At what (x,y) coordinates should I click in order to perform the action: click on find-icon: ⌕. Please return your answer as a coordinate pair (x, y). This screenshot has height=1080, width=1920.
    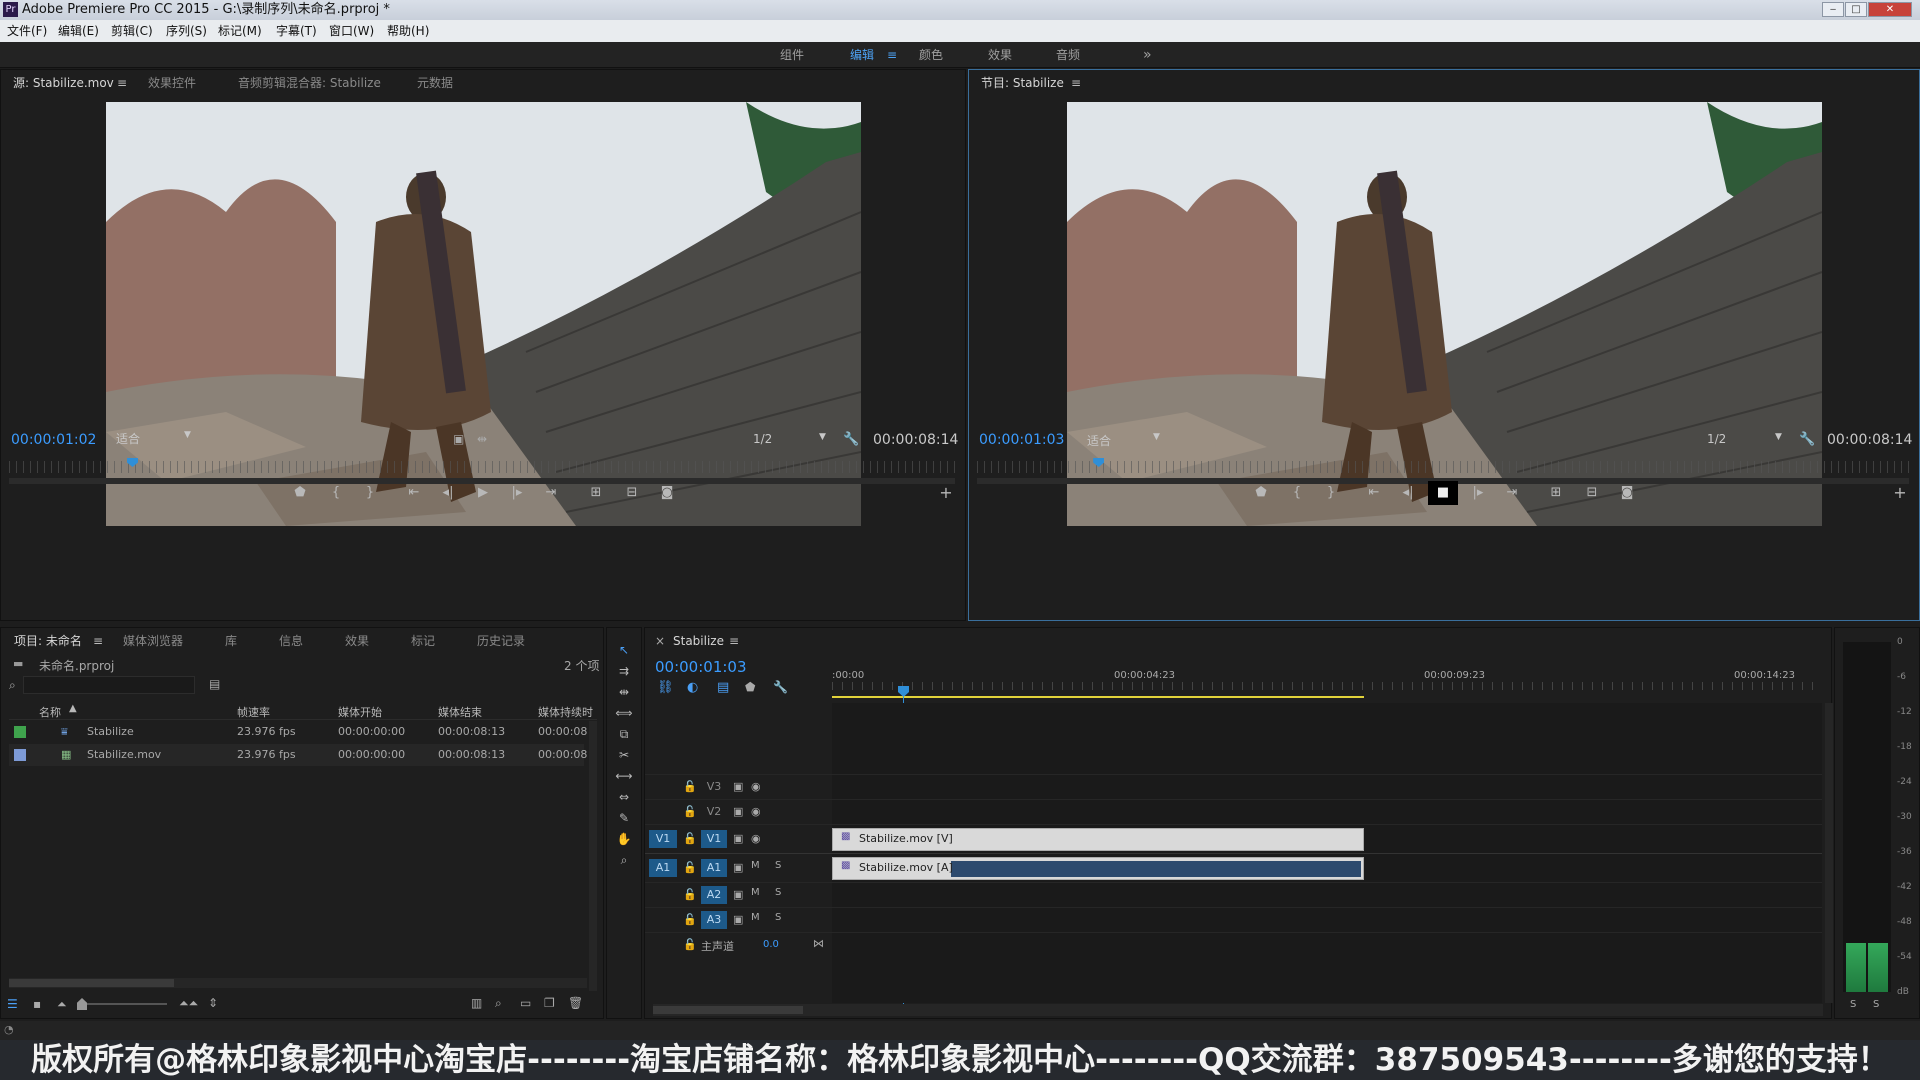
    Looking at the image, I should click on (498, 1003).